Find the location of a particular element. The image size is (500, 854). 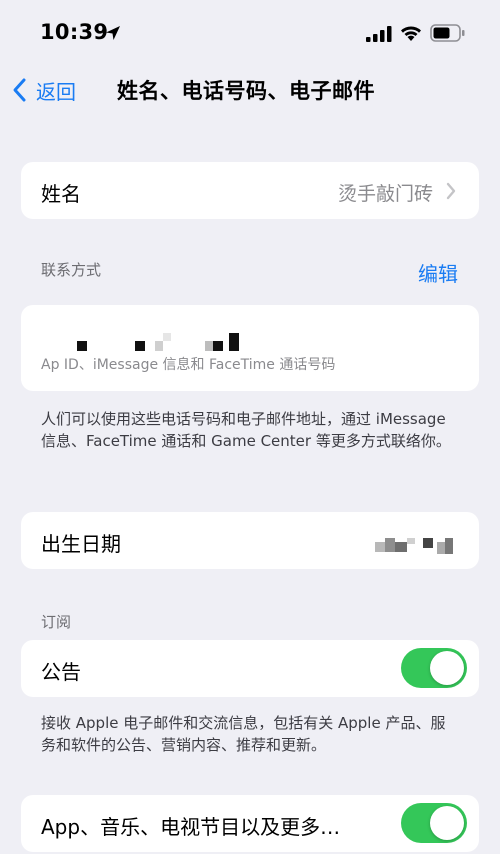

battery-icon is located at coordinates (447, 33).